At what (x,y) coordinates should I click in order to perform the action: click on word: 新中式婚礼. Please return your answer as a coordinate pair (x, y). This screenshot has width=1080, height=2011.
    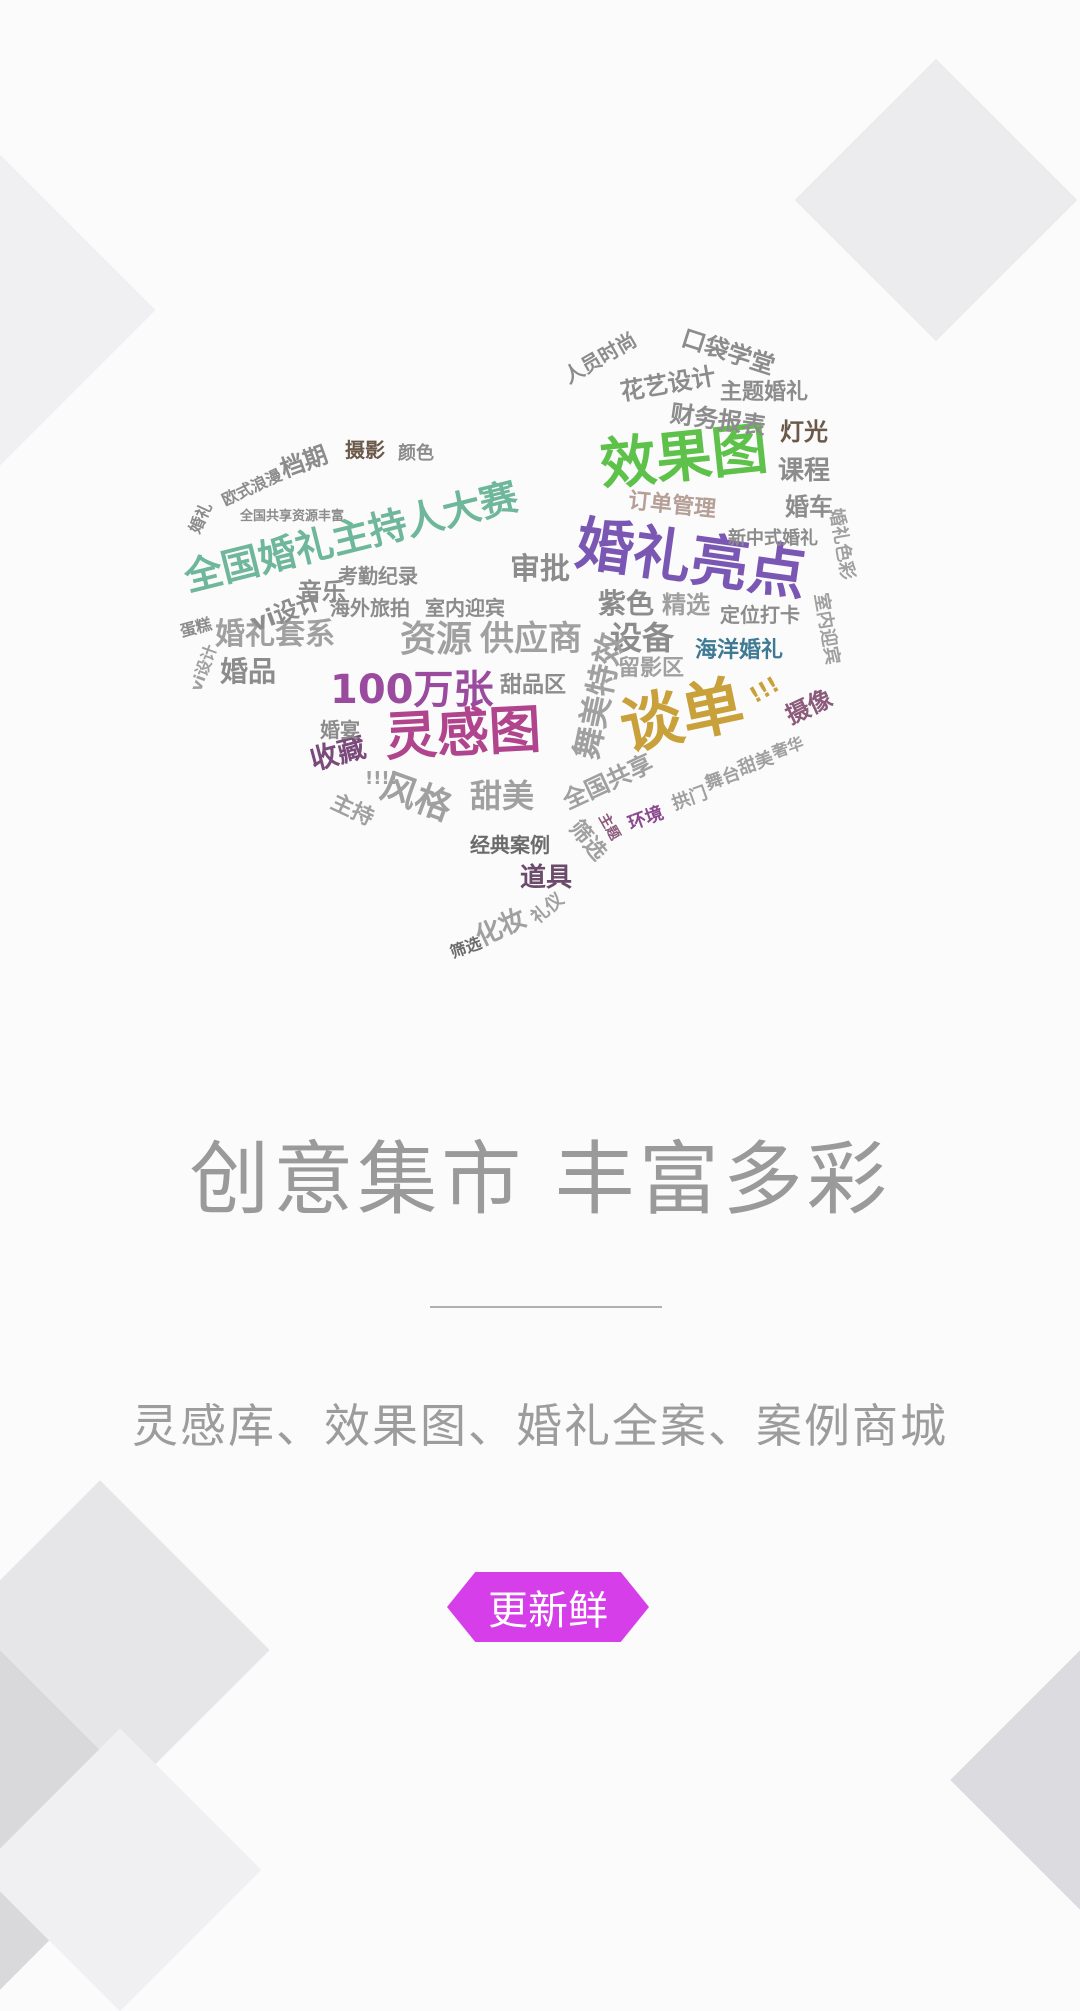
    Looking at the image, I should click on (773, 538).